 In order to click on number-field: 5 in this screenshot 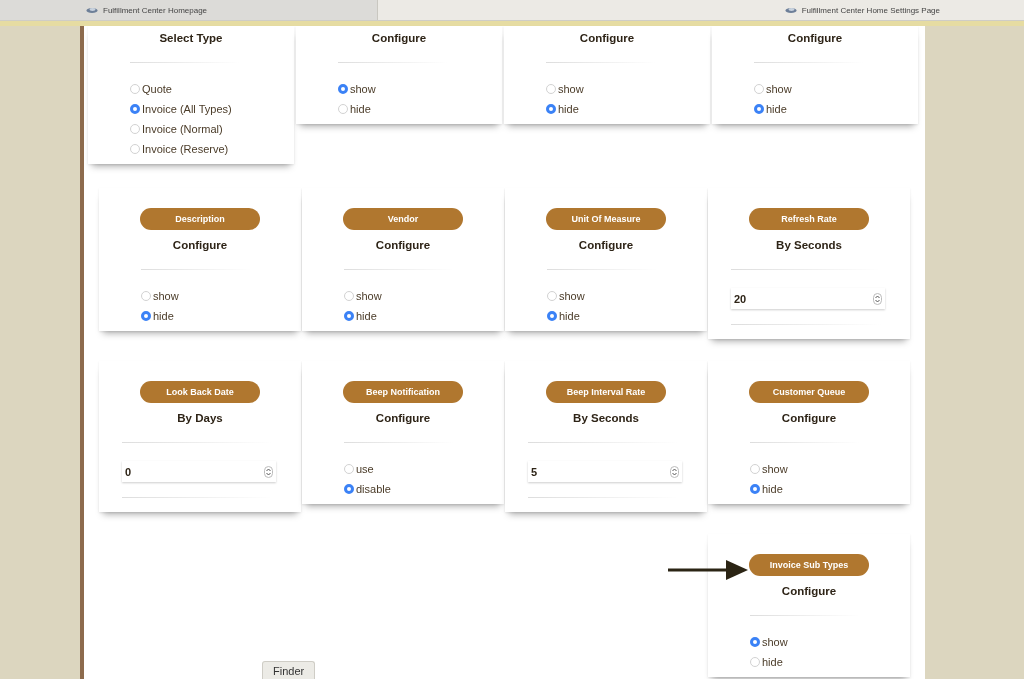, I will do `click(605, 471)`.